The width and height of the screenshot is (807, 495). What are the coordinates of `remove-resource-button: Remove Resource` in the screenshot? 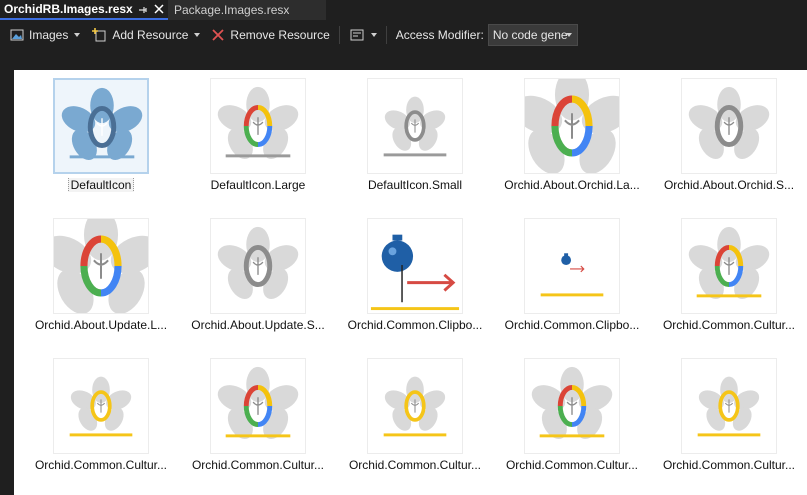 It's located at (269, 35).